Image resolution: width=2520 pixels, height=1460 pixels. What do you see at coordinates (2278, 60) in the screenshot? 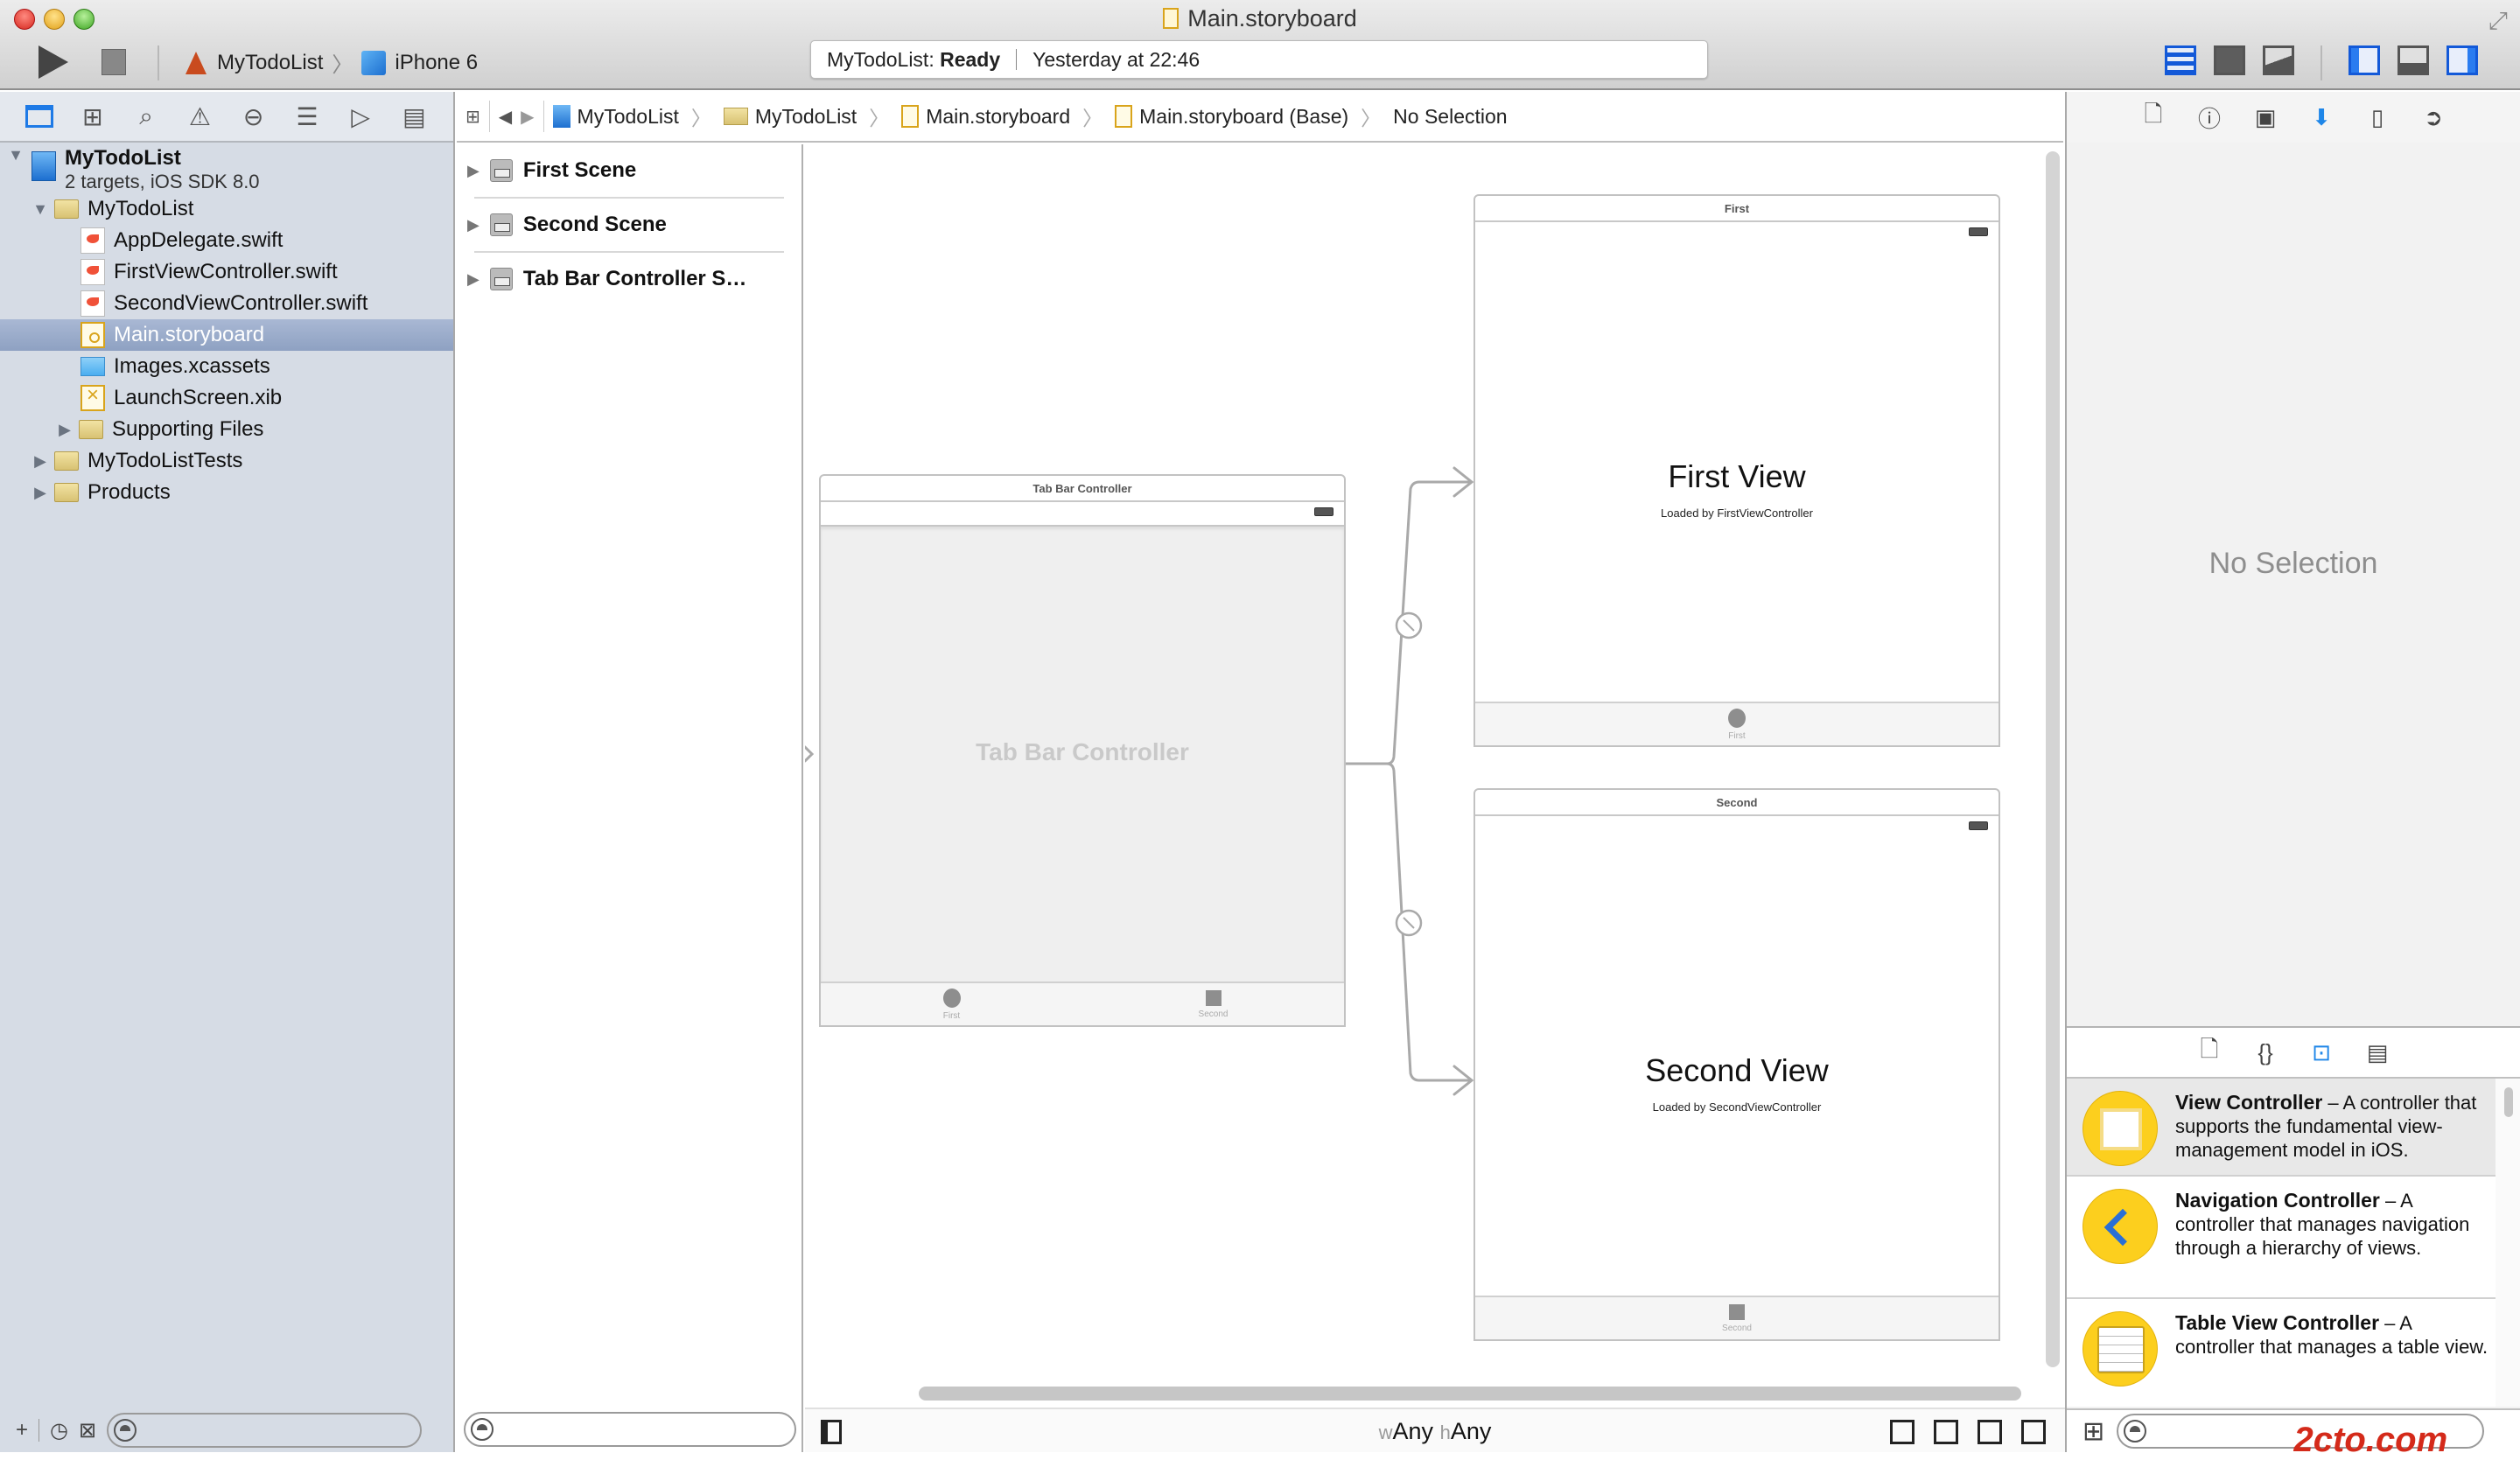
I see `version-editor-icon` at bounding box center [2278, 60].